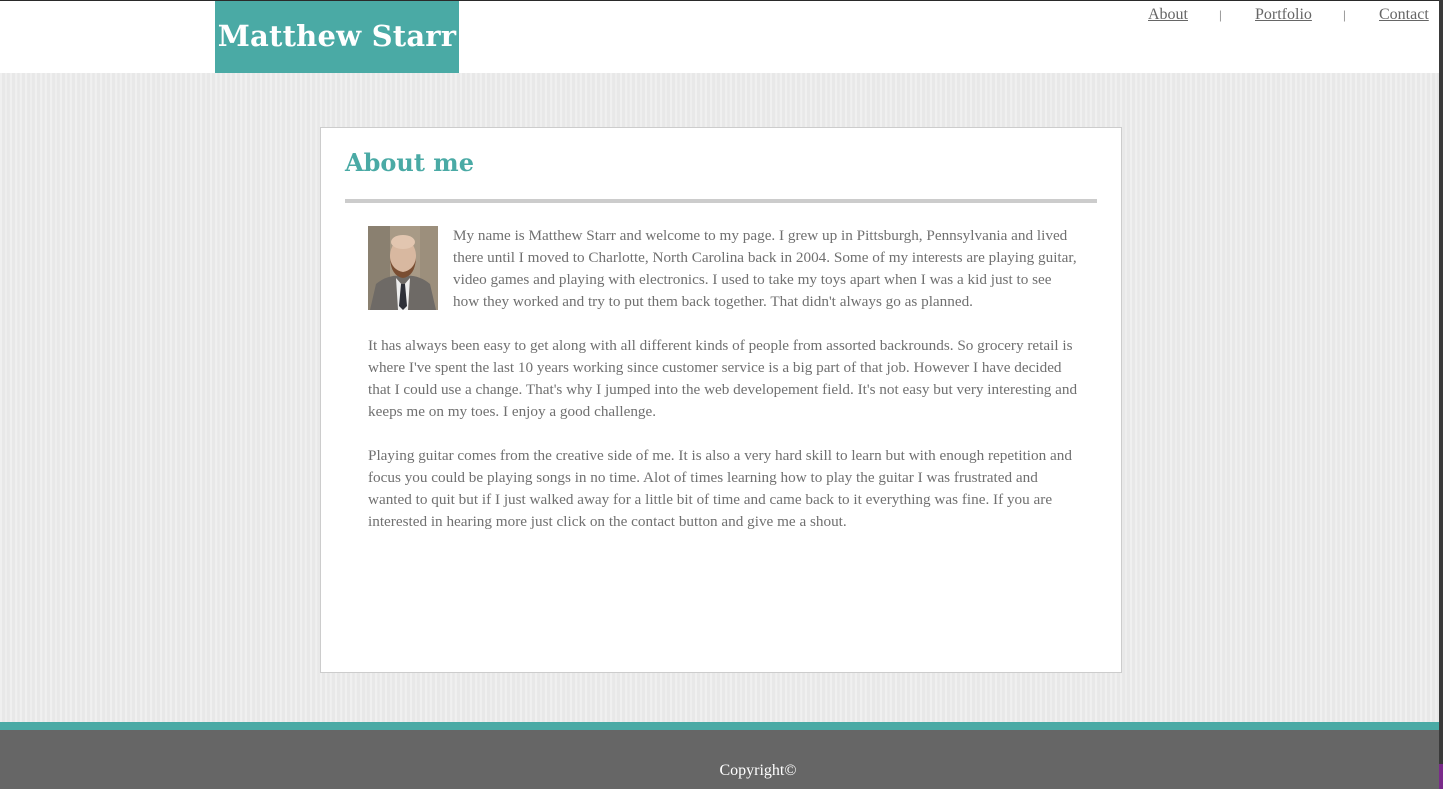  I want to click on title-divider, so click(721, 201).